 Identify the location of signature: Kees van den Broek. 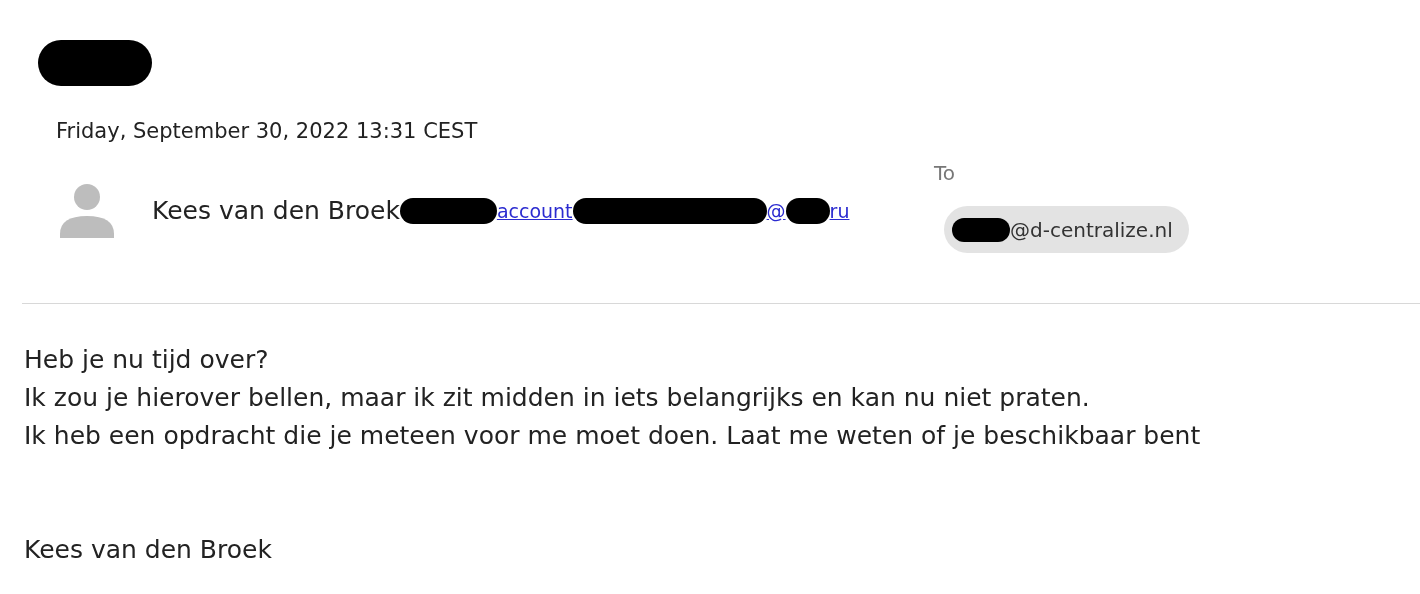
(148, 550).